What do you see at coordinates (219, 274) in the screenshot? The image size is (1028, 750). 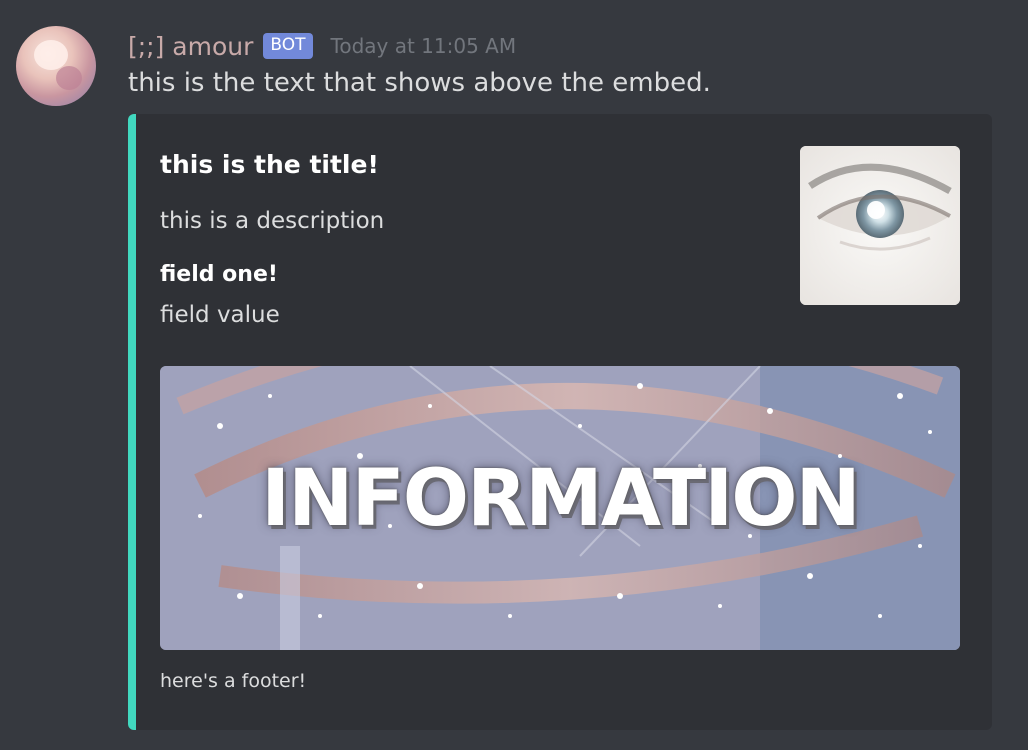 I see `embed-field-name: field one!` at bounding box center [219, 274].